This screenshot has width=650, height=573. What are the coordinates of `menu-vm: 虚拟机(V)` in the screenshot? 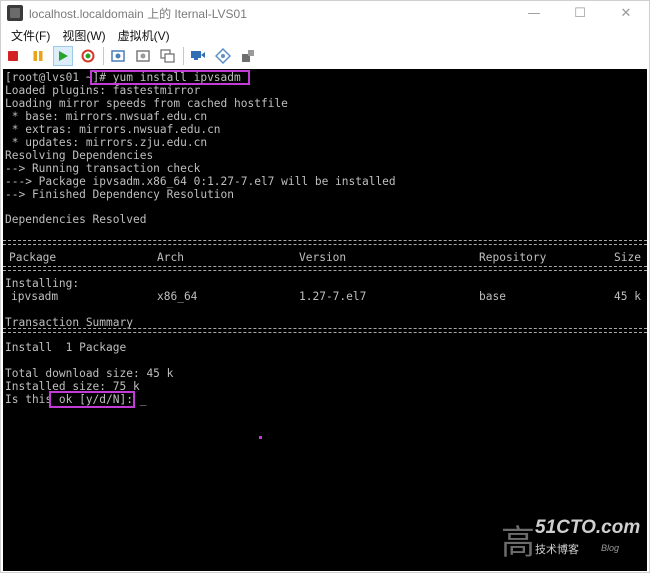 It's located at (144, 35).